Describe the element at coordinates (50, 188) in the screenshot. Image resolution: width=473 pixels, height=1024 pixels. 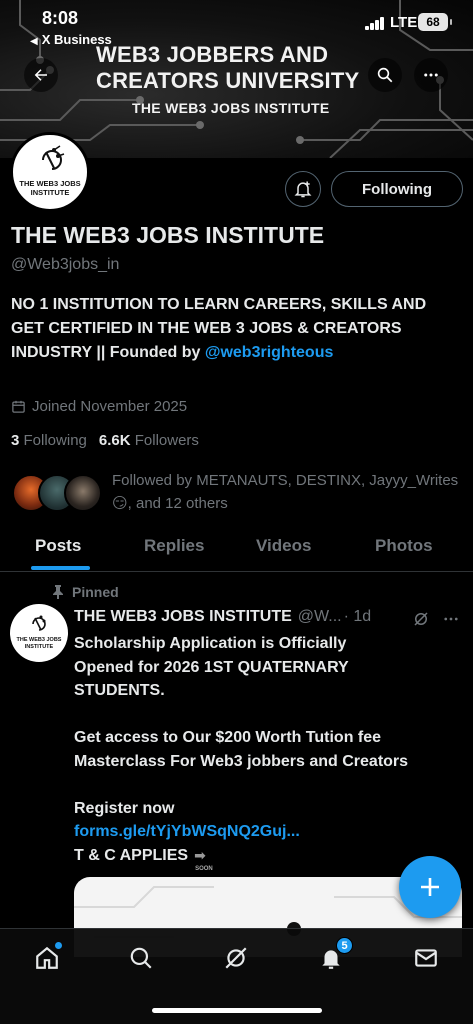
I see `avatar-label: THE WEB3 JOBS INSTITUTE` at that location.